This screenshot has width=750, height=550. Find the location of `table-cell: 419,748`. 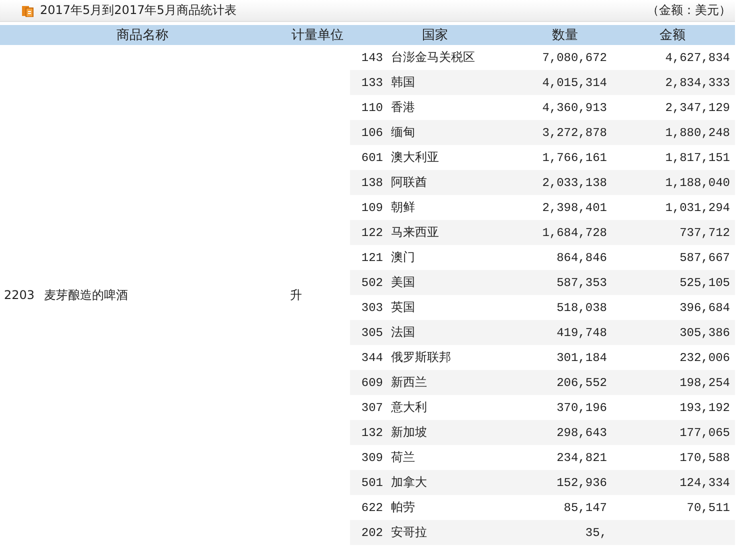

table-cell: 419,748 is located at coordinates (581, 333).